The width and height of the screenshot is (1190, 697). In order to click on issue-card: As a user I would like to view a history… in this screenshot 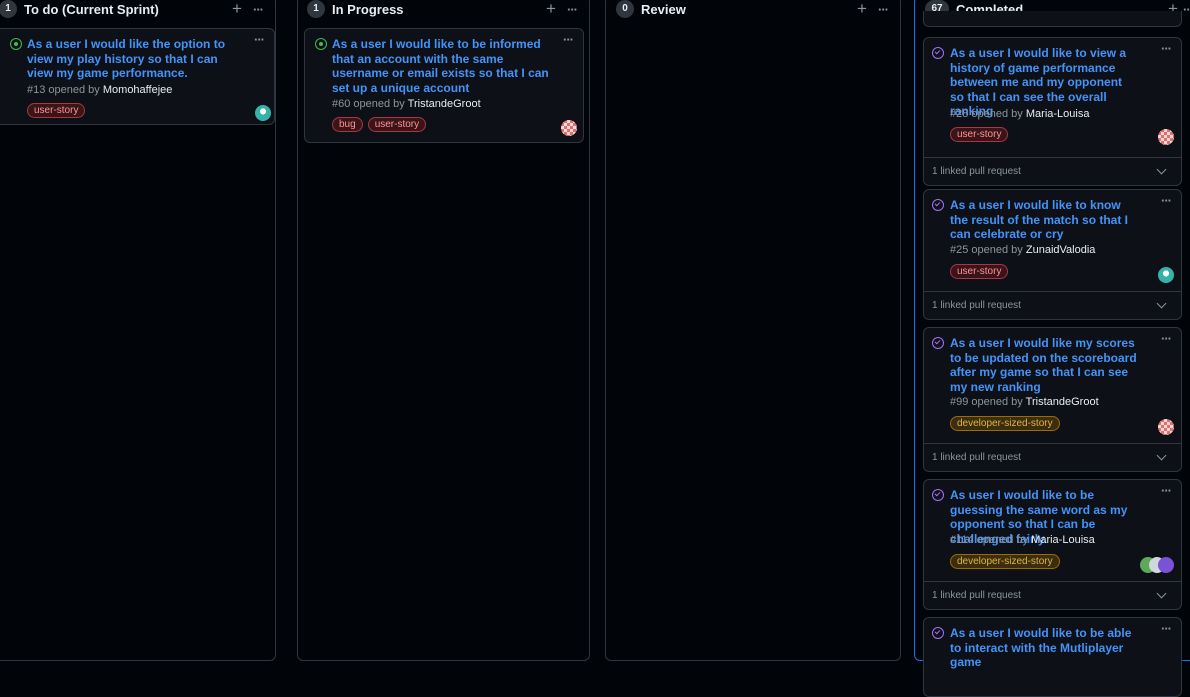, I will do `click(1052, 111)`.